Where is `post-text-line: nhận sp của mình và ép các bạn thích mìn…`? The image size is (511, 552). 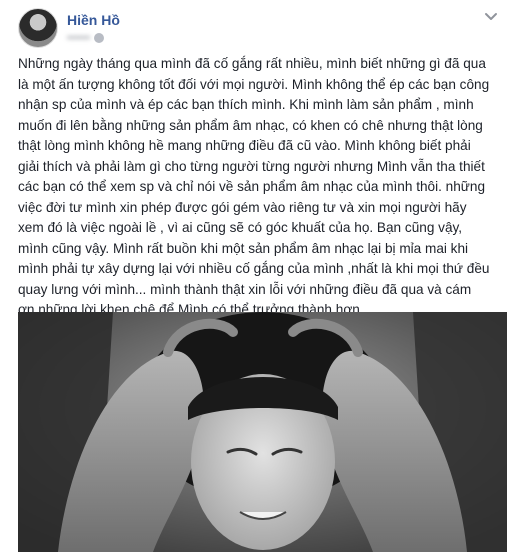
post-text-line: nhận sp của mình và ép các bạn thích mìn… is located at coordinates (246, 104).